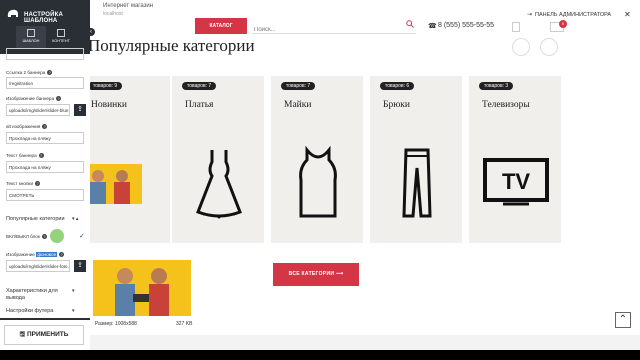 The width and height of the screenshot is (640, 360). Describe the element at coordinates (44, 18) in the screenshot. I see `panel-title: НАСТРОЙКА ШАБЛОНА` at that location.